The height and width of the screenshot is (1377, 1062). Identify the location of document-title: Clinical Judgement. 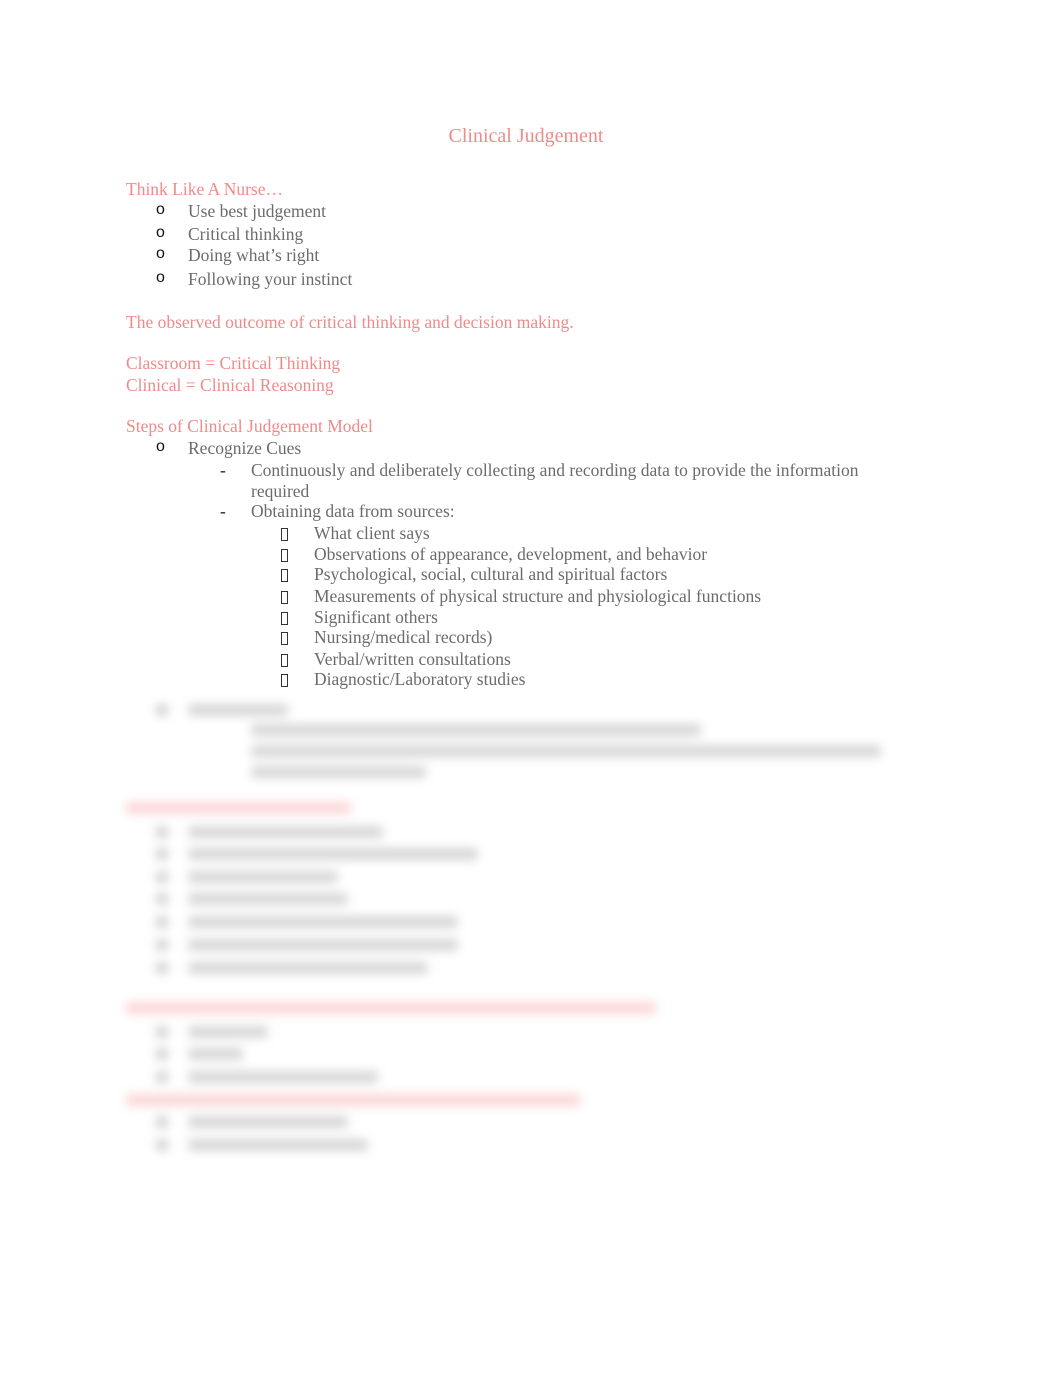
(526, 136).